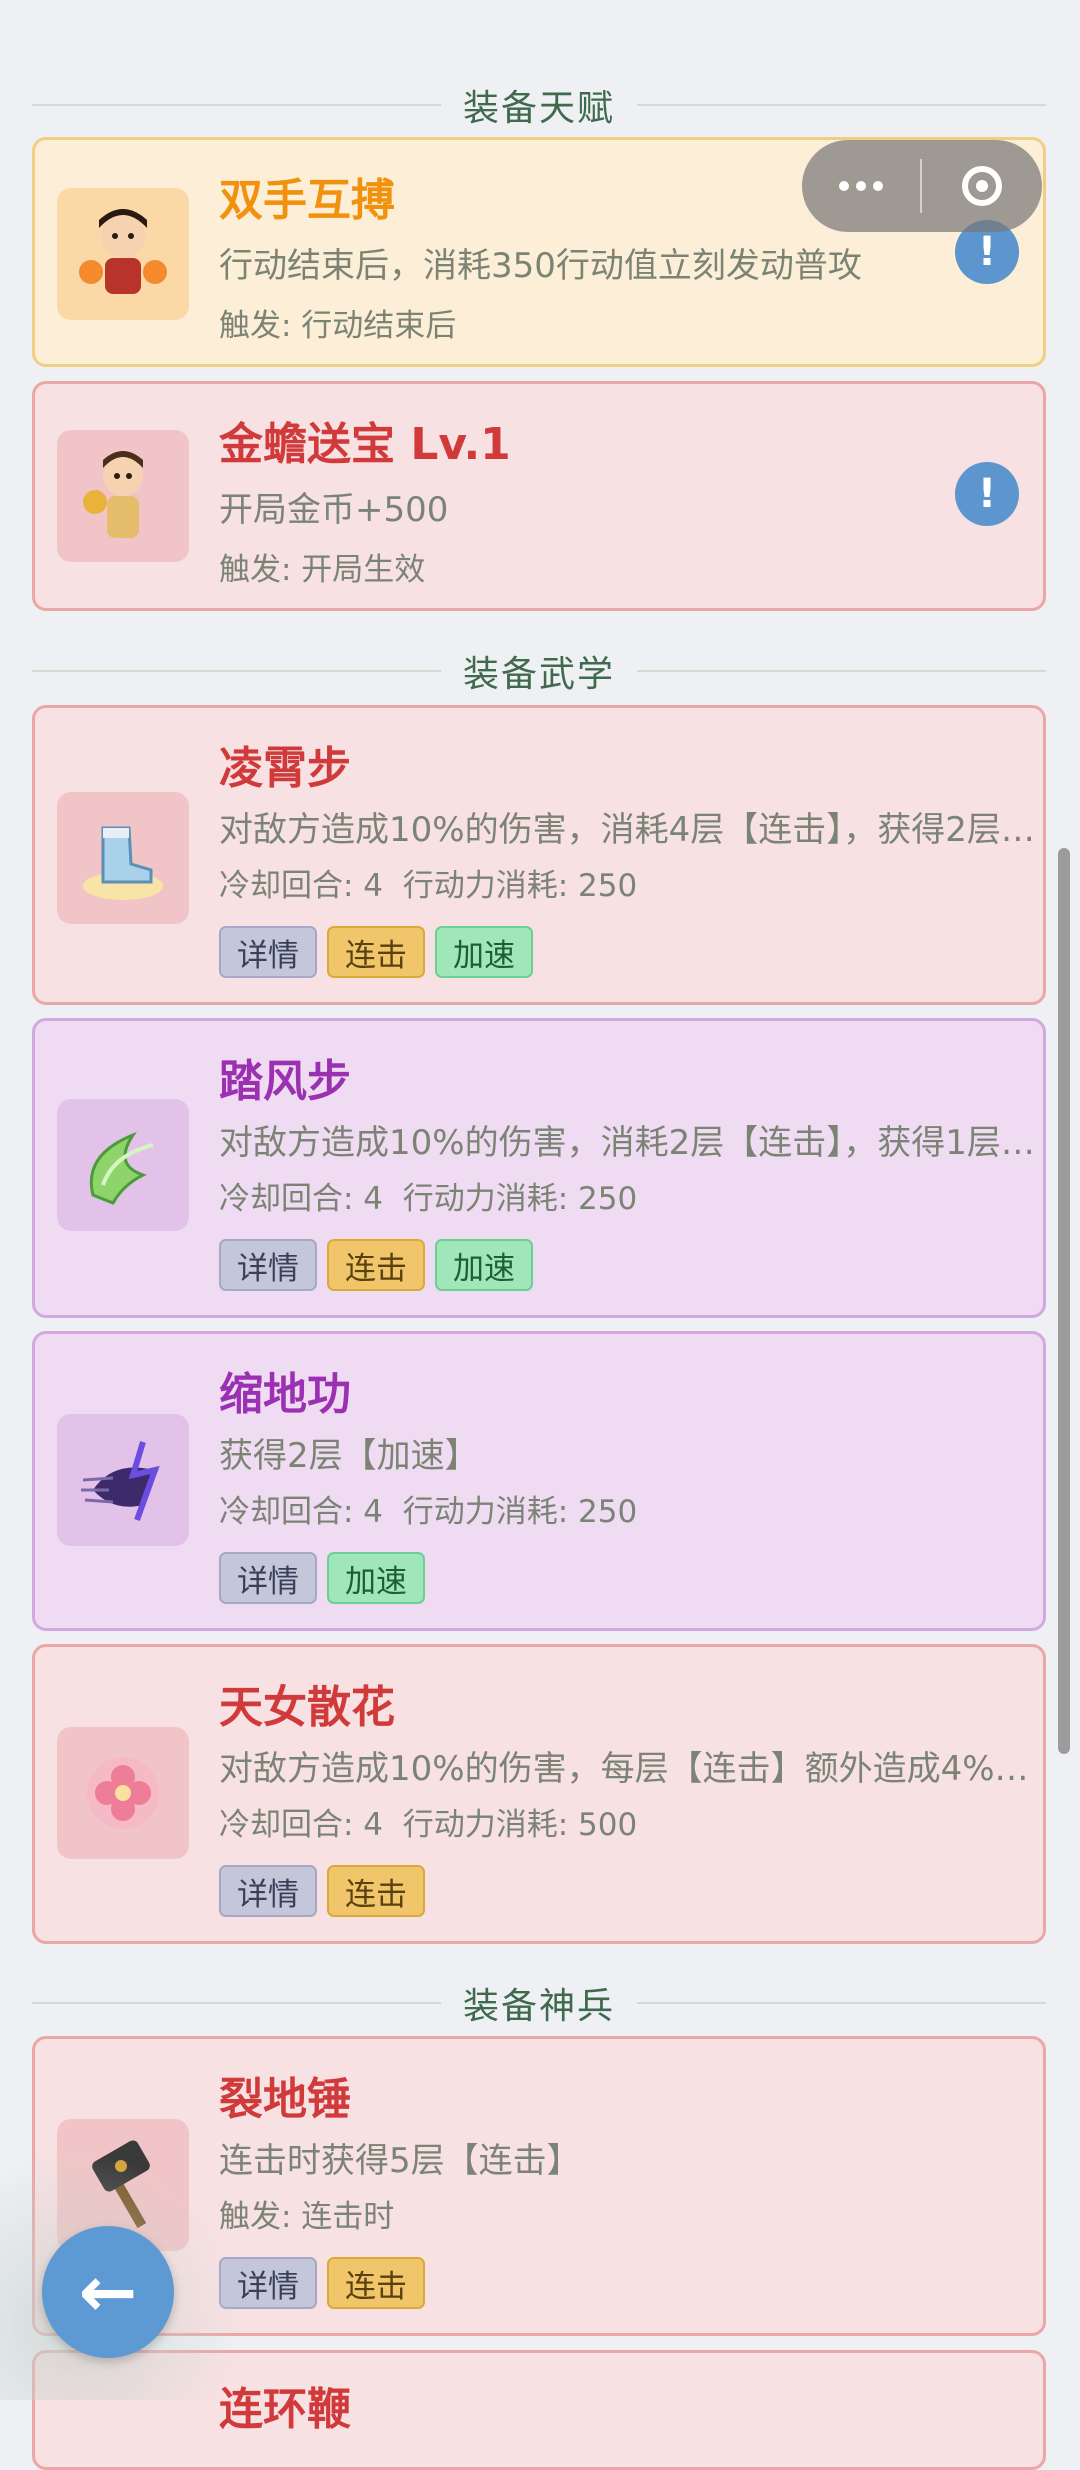 The width and height of the screenshot is (1080, 2470). What do you see at coordinates (307, 1707) in the screenshot?
I see `skill-title: 天女散花` at bounding box center [307, 1707].